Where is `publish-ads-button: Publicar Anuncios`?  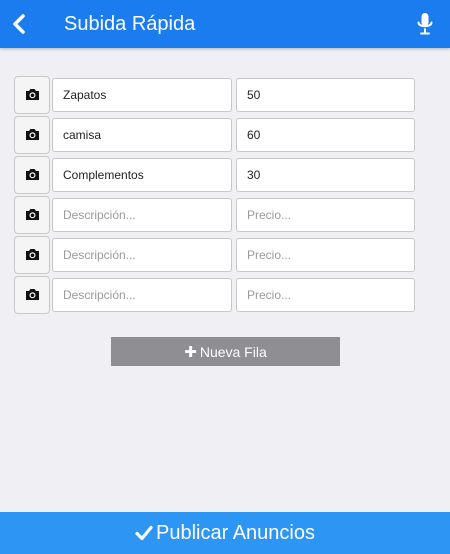
publish-ads-button: Publicar Anuncios is located at coordinates (225, 533).